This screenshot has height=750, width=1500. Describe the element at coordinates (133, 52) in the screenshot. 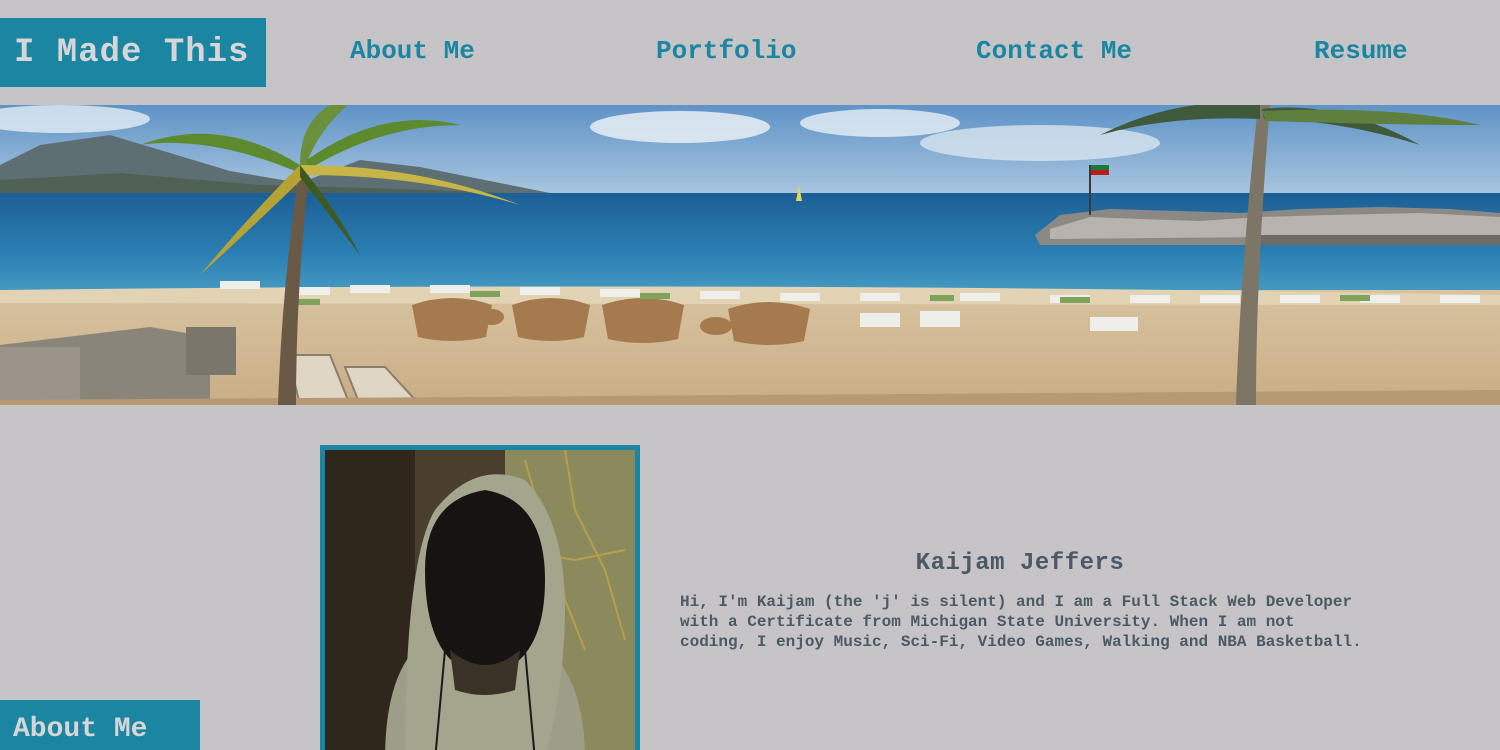

I see `site-logo-brand: I Made This` at that location.